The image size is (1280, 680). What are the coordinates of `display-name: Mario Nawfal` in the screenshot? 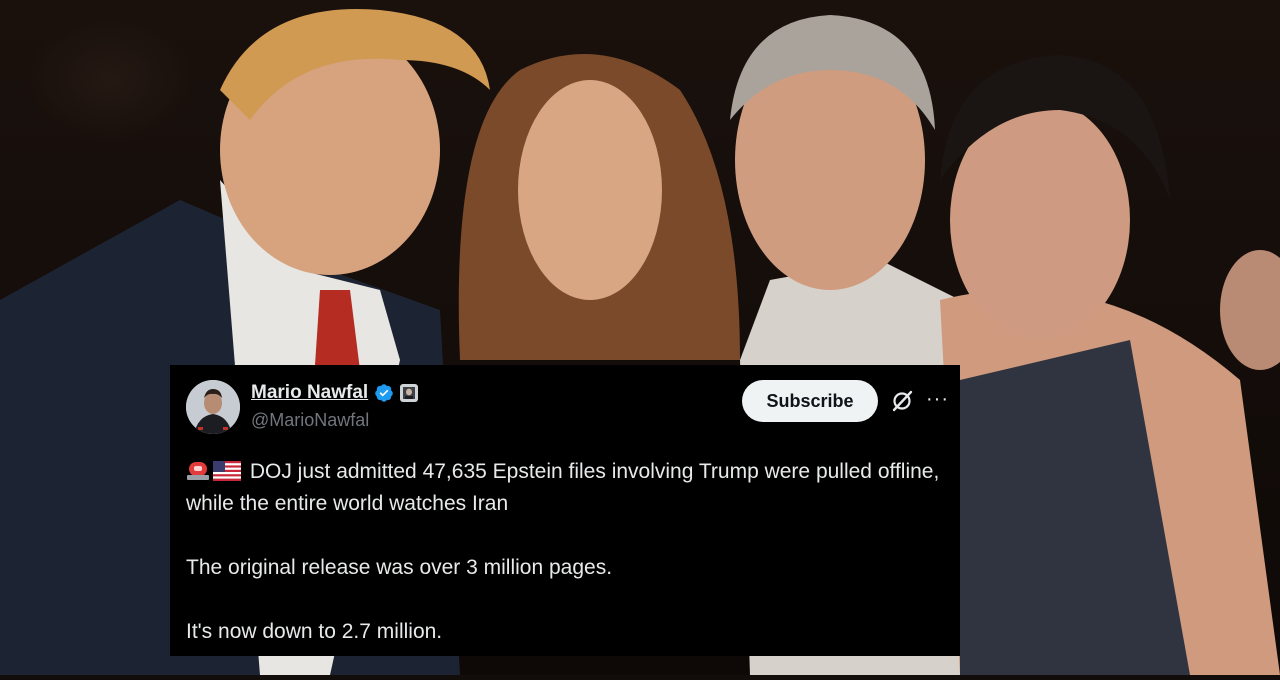 It's located at (309, 393).